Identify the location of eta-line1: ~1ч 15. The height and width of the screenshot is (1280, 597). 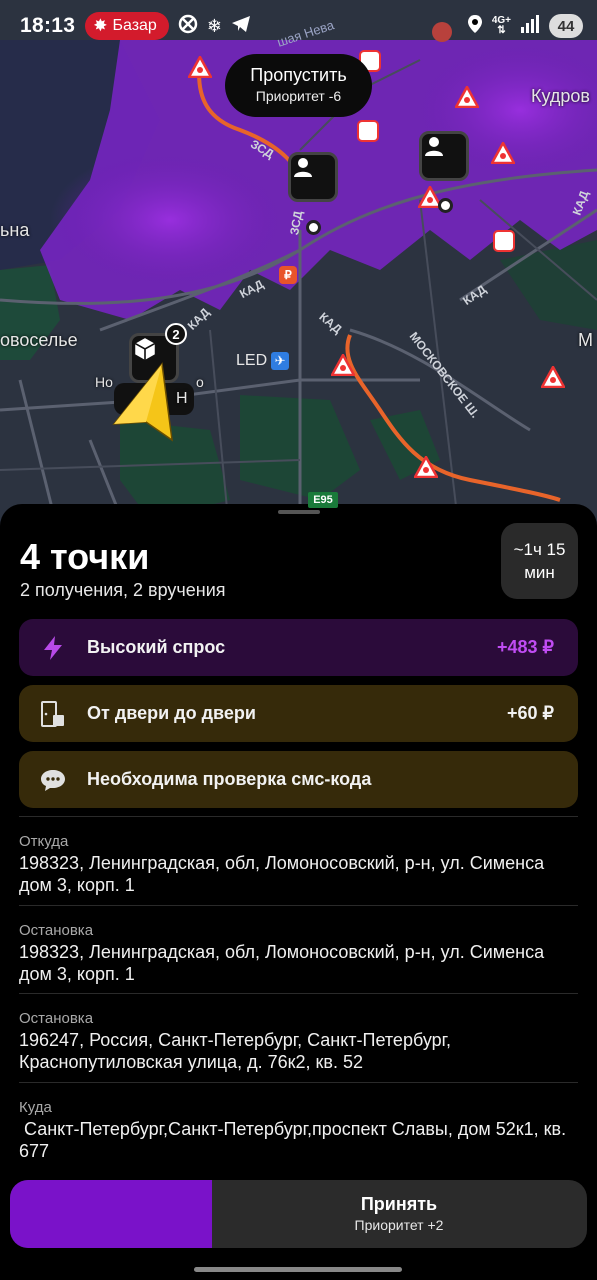
(539, 549).